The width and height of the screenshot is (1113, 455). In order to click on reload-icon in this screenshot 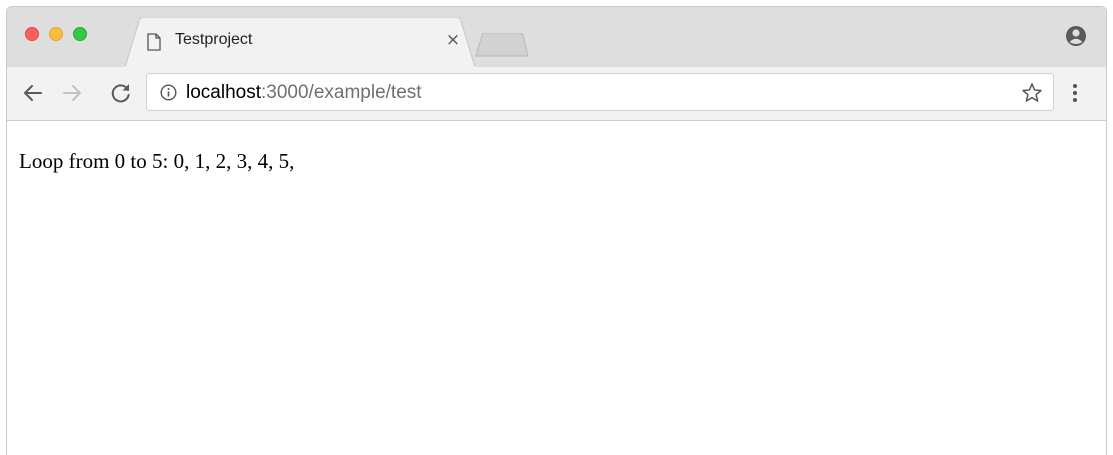, I will do `click(121, 93)`.